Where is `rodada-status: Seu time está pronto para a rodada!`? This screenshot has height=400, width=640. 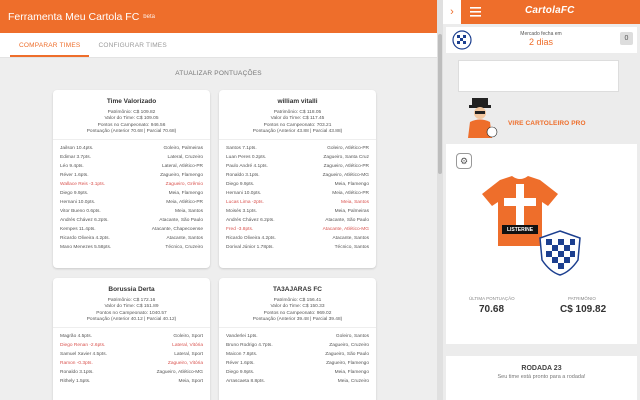 rodada-status: Seu time está pronto para a rodada! is located at coordinates (541, 377).